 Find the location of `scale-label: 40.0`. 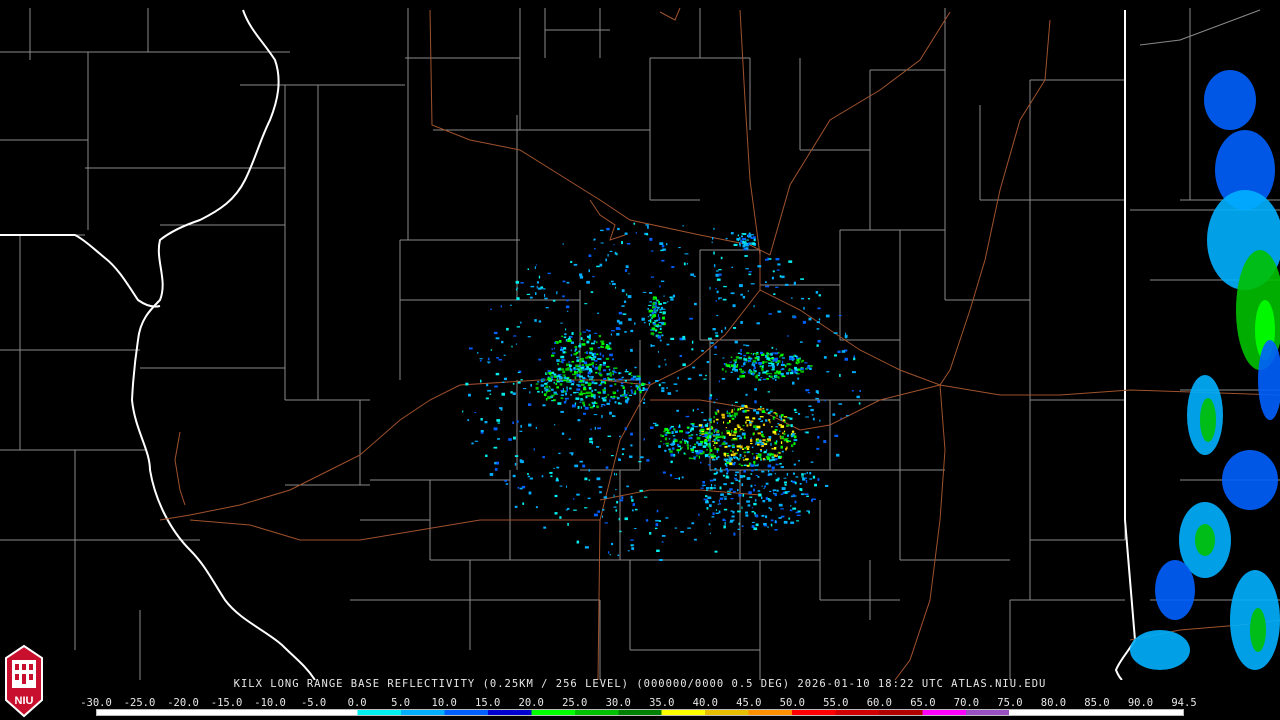

scale-label: 40.0 is located at coordinates (705, 703).